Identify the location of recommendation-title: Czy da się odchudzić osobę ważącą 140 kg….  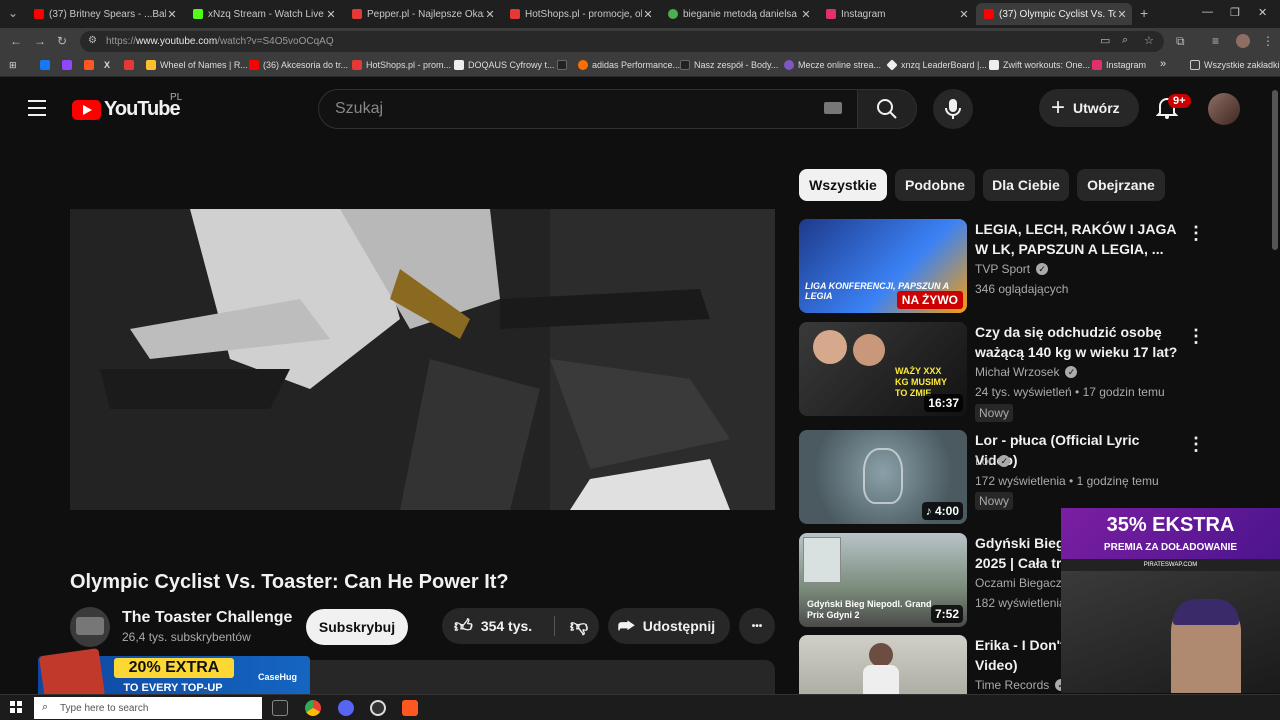
(1080, 342).